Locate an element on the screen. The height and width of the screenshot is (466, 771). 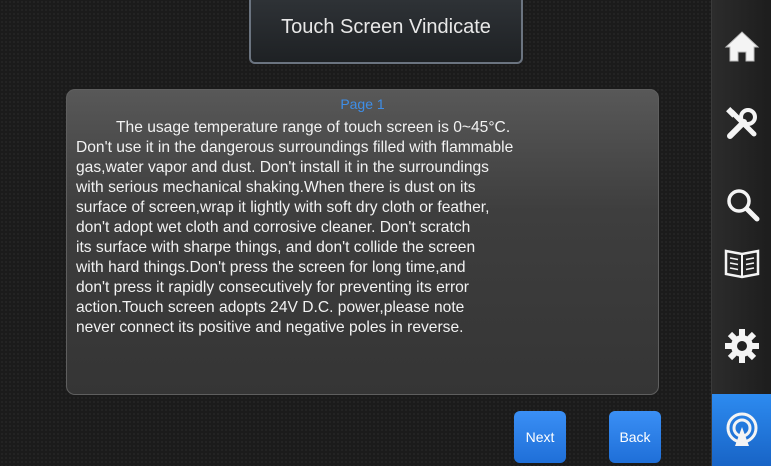
touch-screen-icon is located at coordinates (742, 429).